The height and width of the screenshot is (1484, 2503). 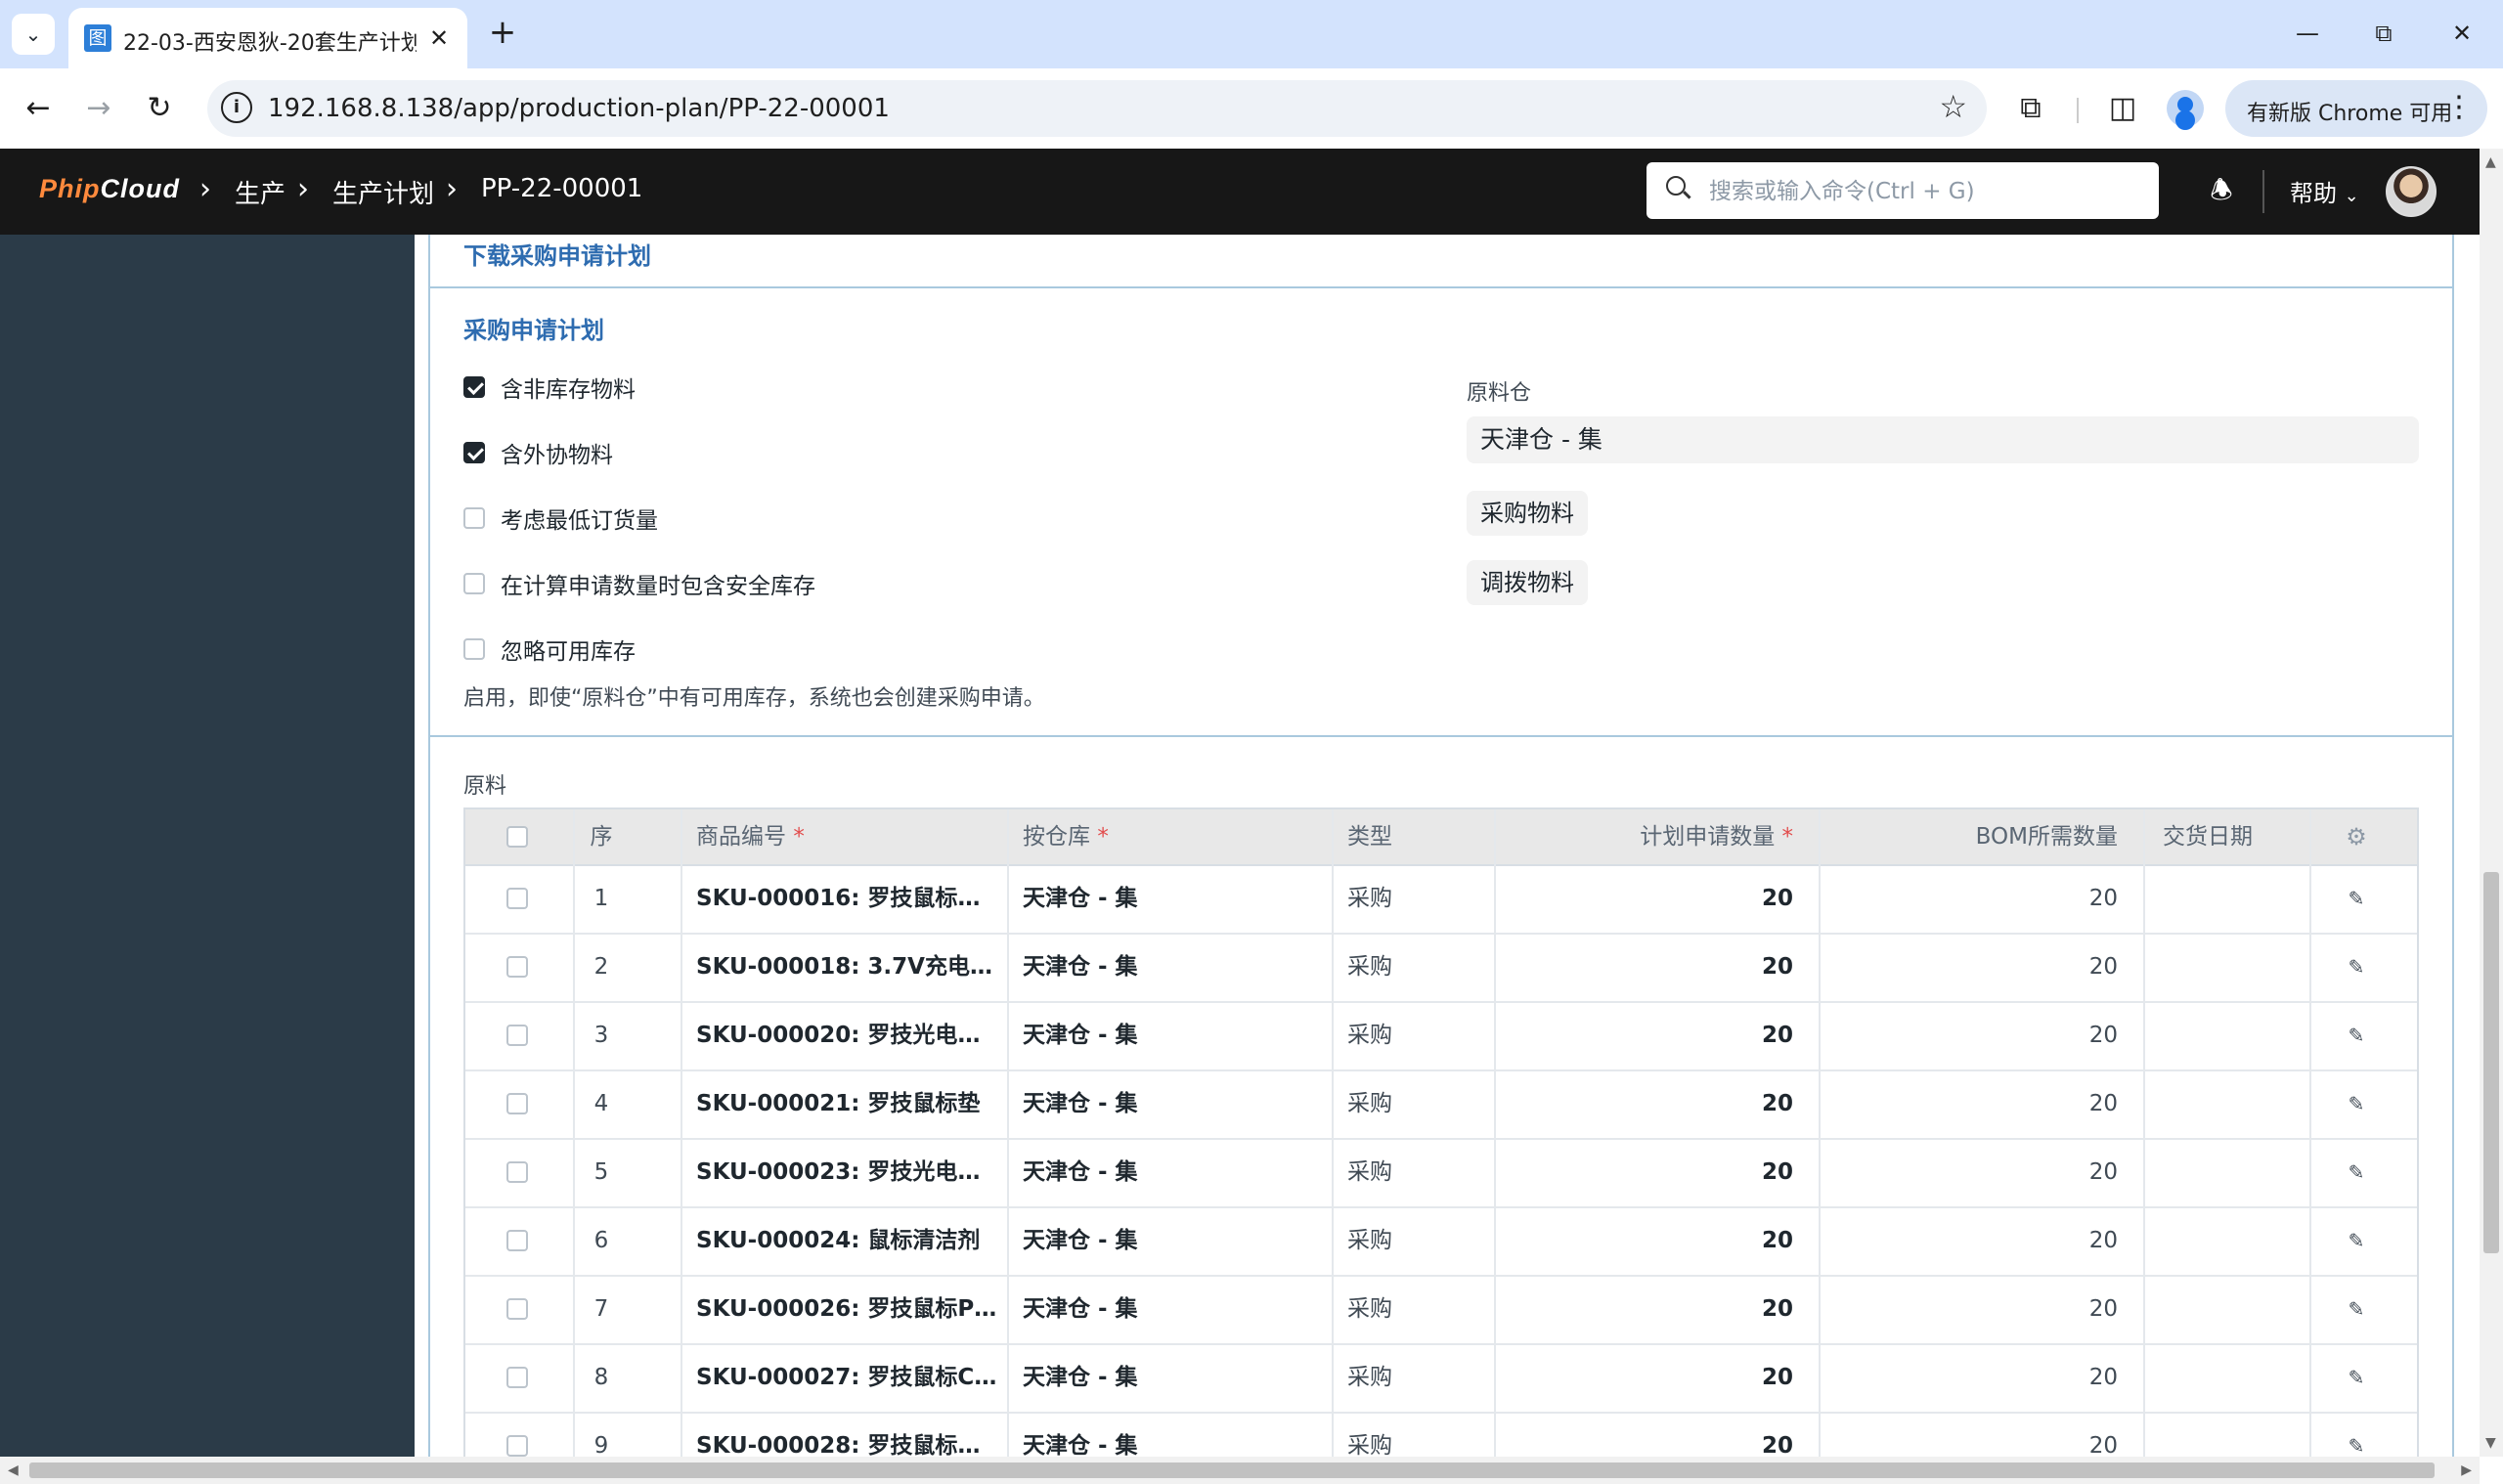 What do you see at coordinates (847, 1434) in the screenshot?
I see `item-code-cell: SKU-000028: 罗技鼠标按键` at bounding box center [847, 1434].